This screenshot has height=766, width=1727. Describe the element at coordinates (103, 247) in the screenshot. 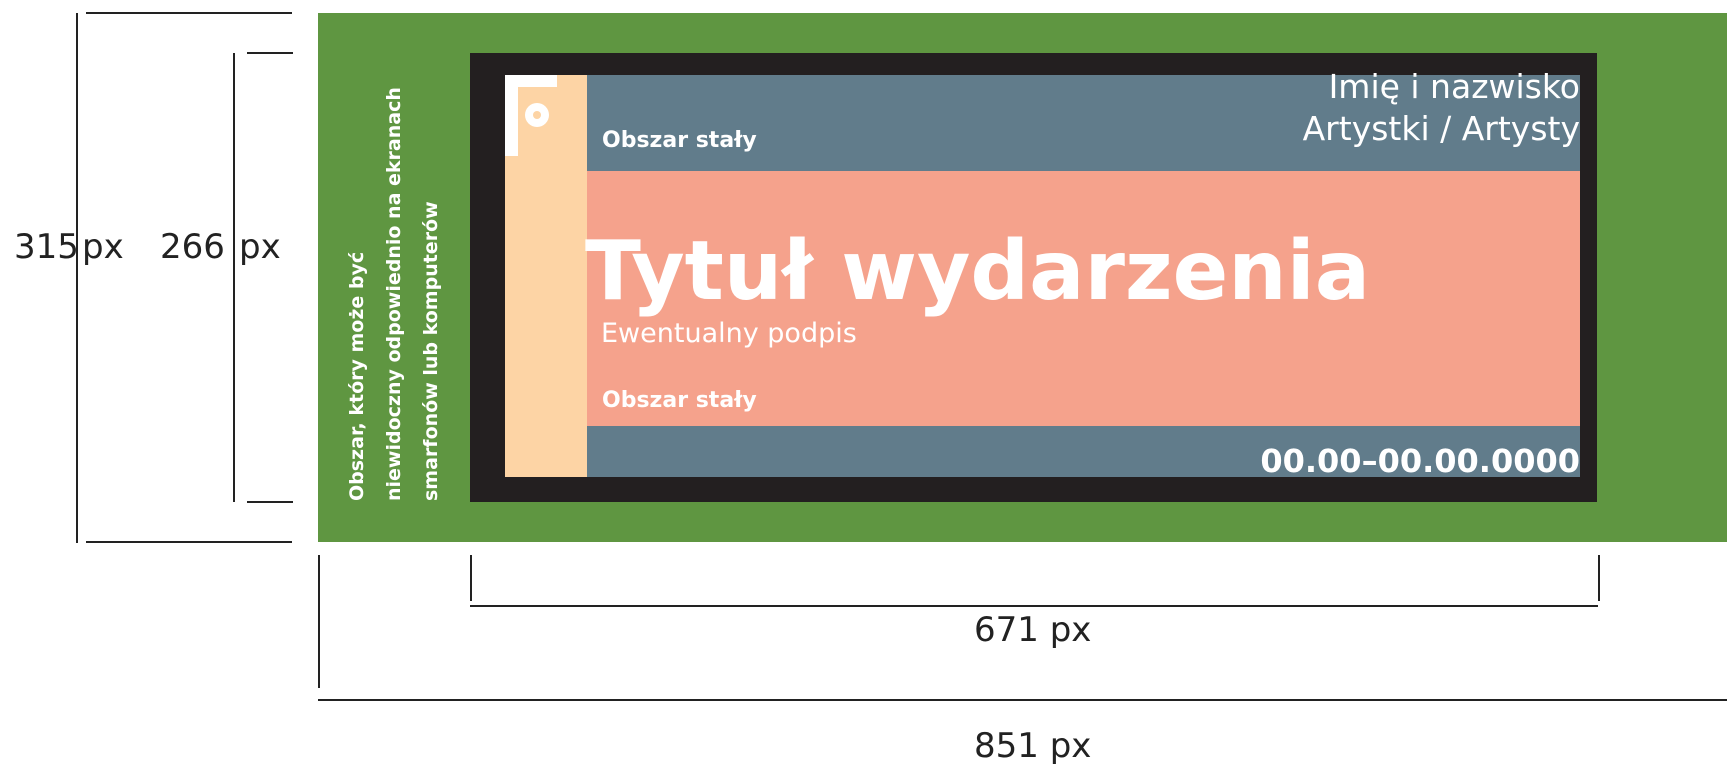

I see `outer-height-unit: px` at that location.